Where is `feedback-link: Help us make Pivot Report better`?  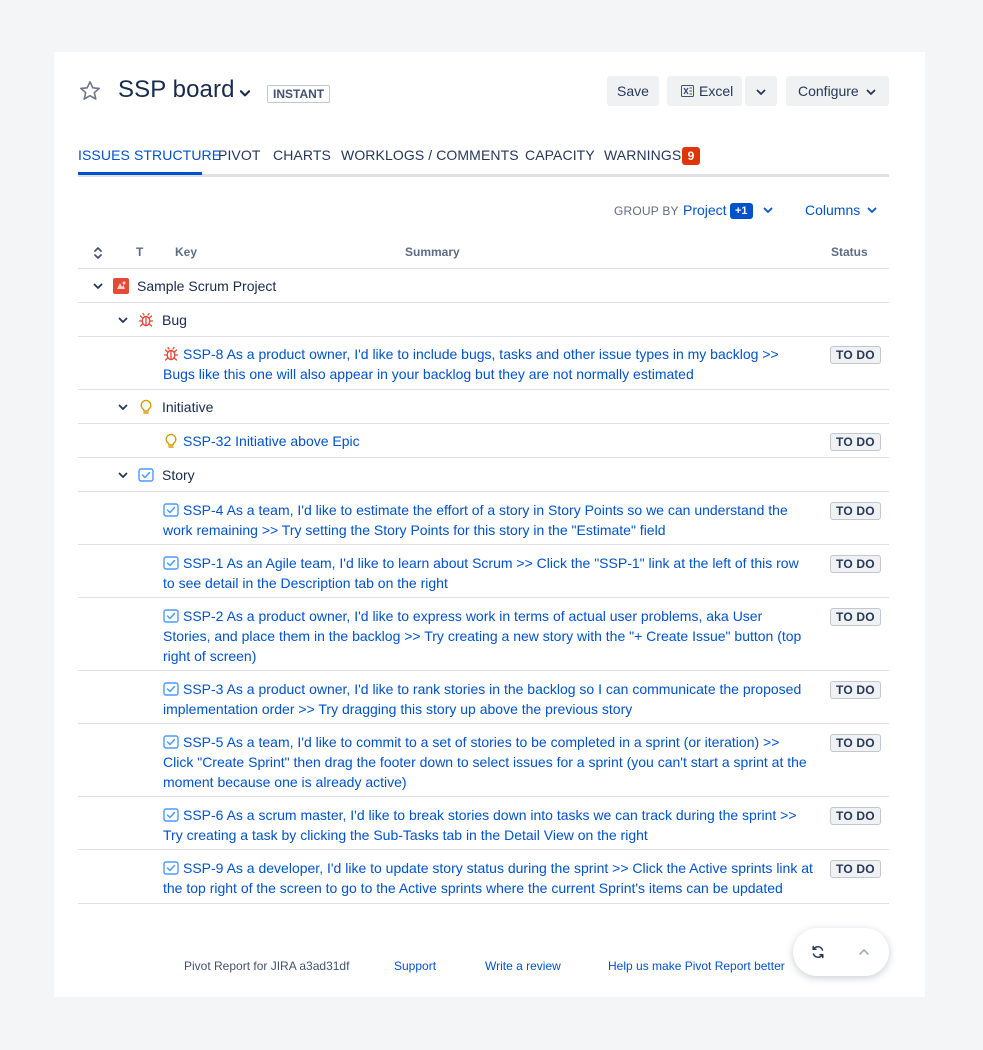
feedback-link: Help us make Pivot Report better is located at coordinates (696, 966).